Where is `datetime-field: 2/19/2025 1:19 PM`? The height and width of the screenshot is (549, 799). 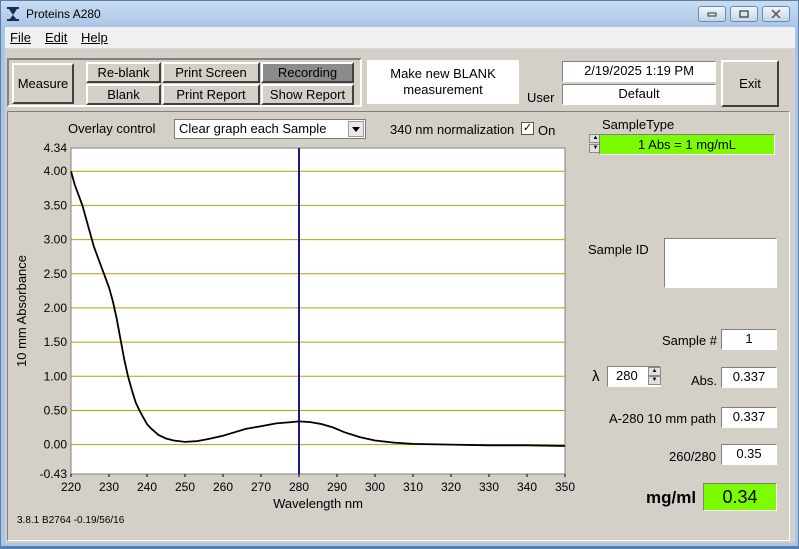 datetime-field: 2/19/2025 1:19 PM is located at coordinates (639, 71).